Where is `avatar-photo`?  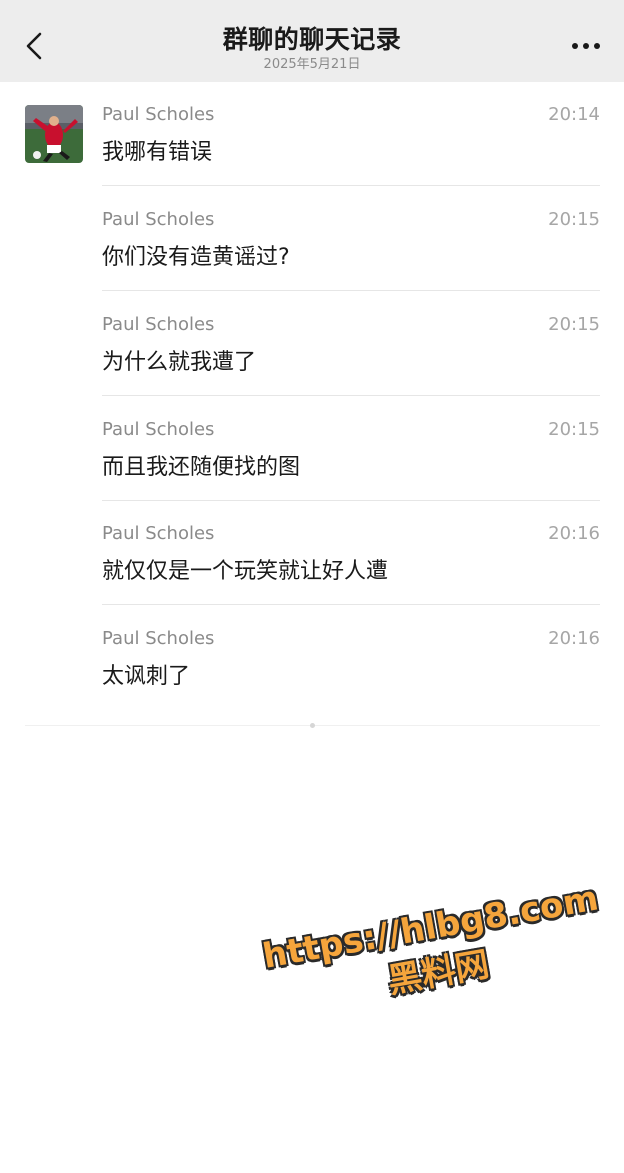
avatar-photo is located at coordinates (54, 134).